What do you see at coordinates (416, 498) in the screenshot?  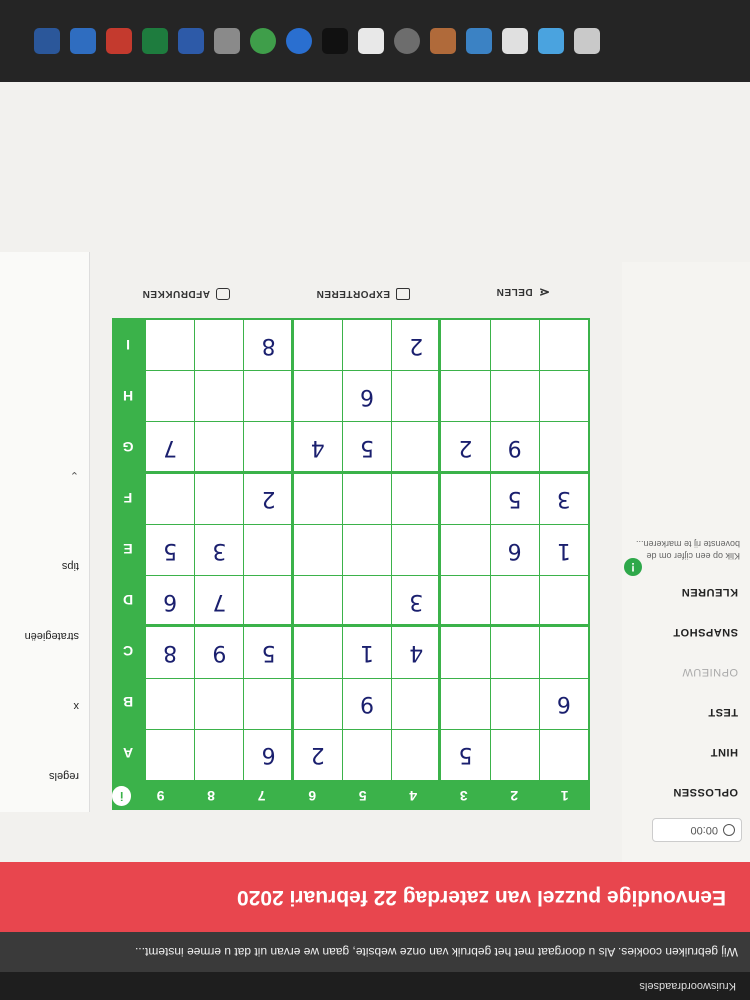 I see `cell-f4` at bounding box center [416, 498].